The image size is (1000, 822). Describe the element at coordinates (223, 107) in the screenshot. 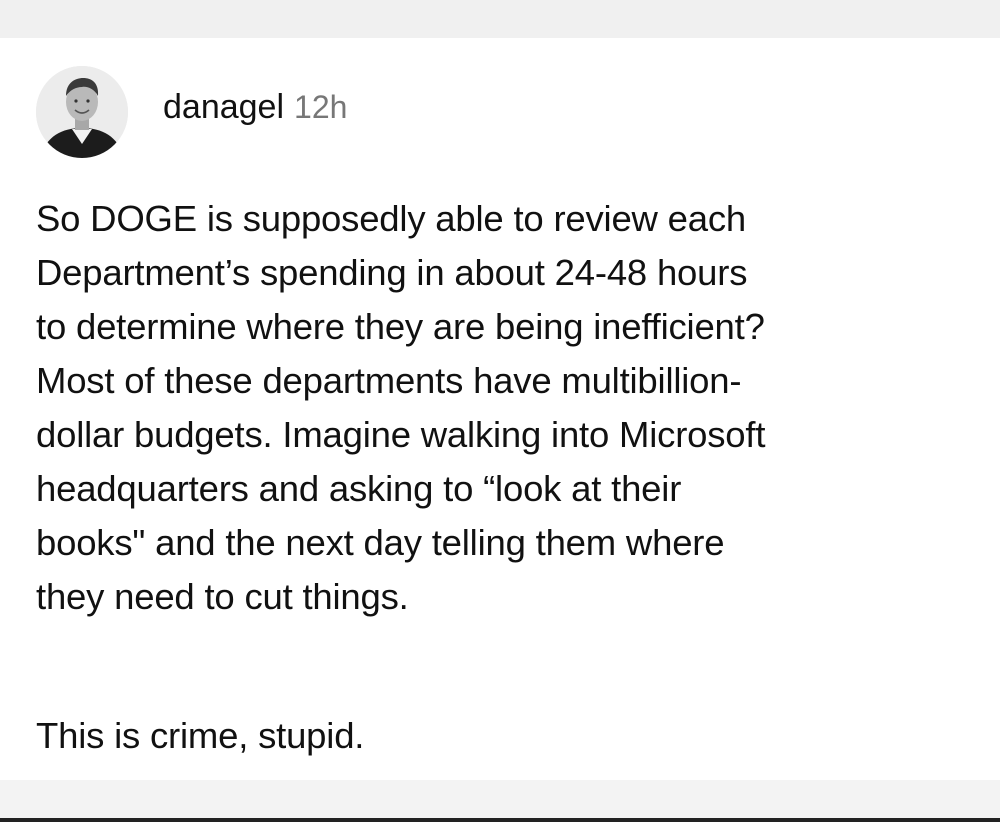

I see `username-link: danagel` at that location.